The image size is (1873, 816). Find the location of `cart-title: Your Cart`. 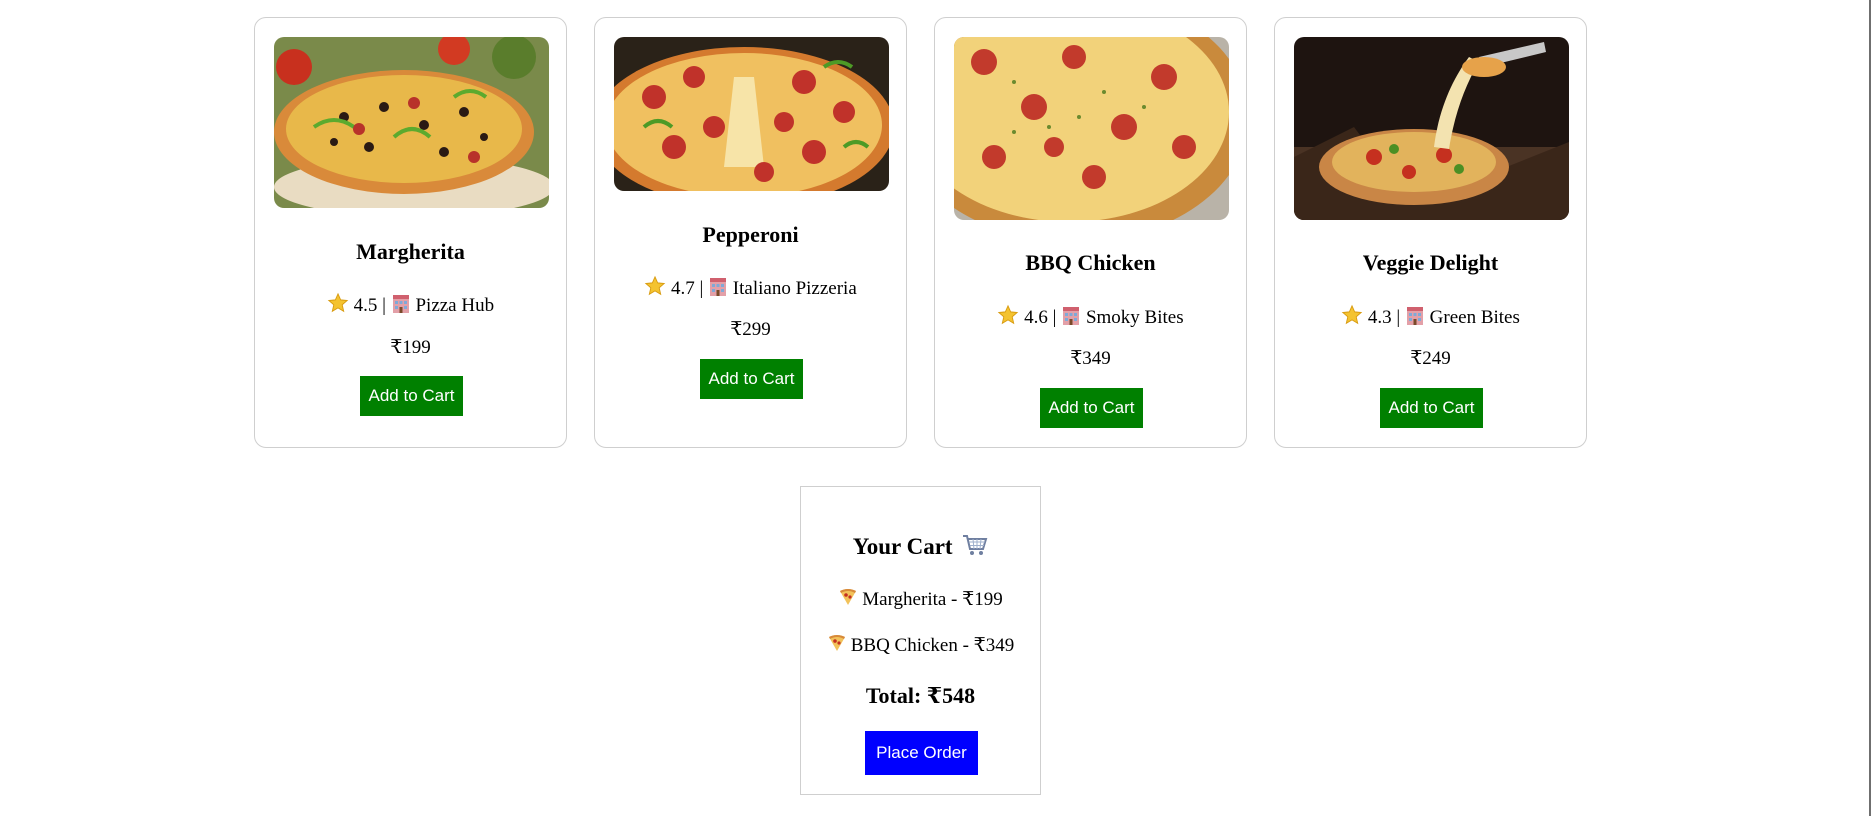

cart-title: Your Cart is located at coordinates (920, 548).